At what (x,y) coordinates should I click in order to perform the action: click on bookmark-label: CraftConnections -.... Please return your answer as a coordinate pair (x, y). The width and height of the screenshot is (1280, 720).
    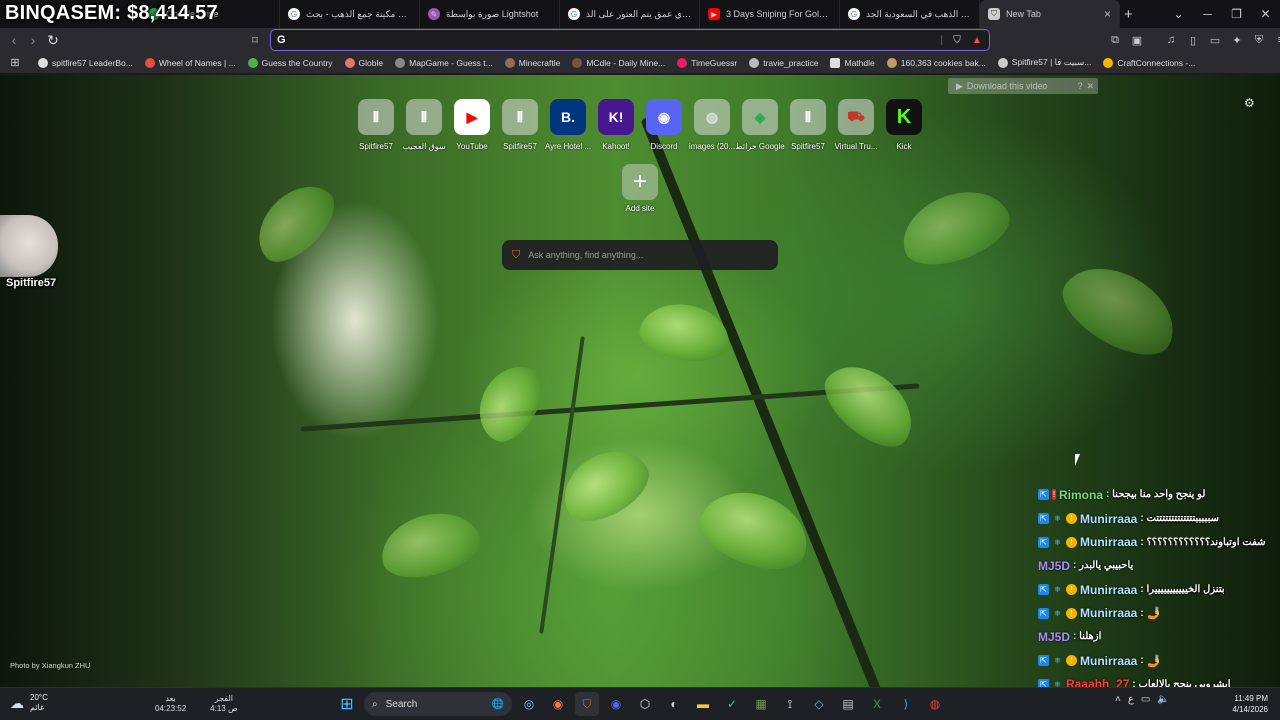
    Looking at the image, I should click on (1156, 62).